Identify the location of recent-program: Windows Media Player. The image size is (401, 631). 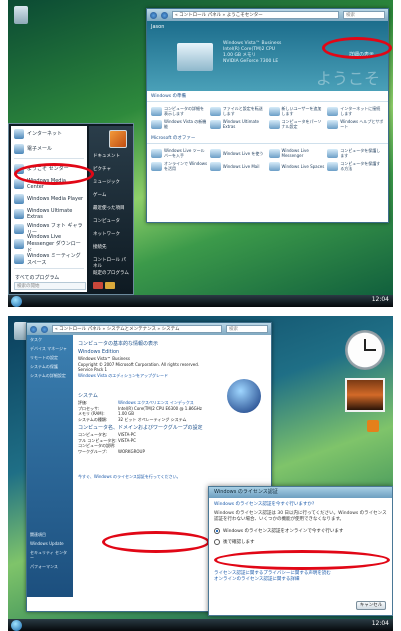
(49, 198).